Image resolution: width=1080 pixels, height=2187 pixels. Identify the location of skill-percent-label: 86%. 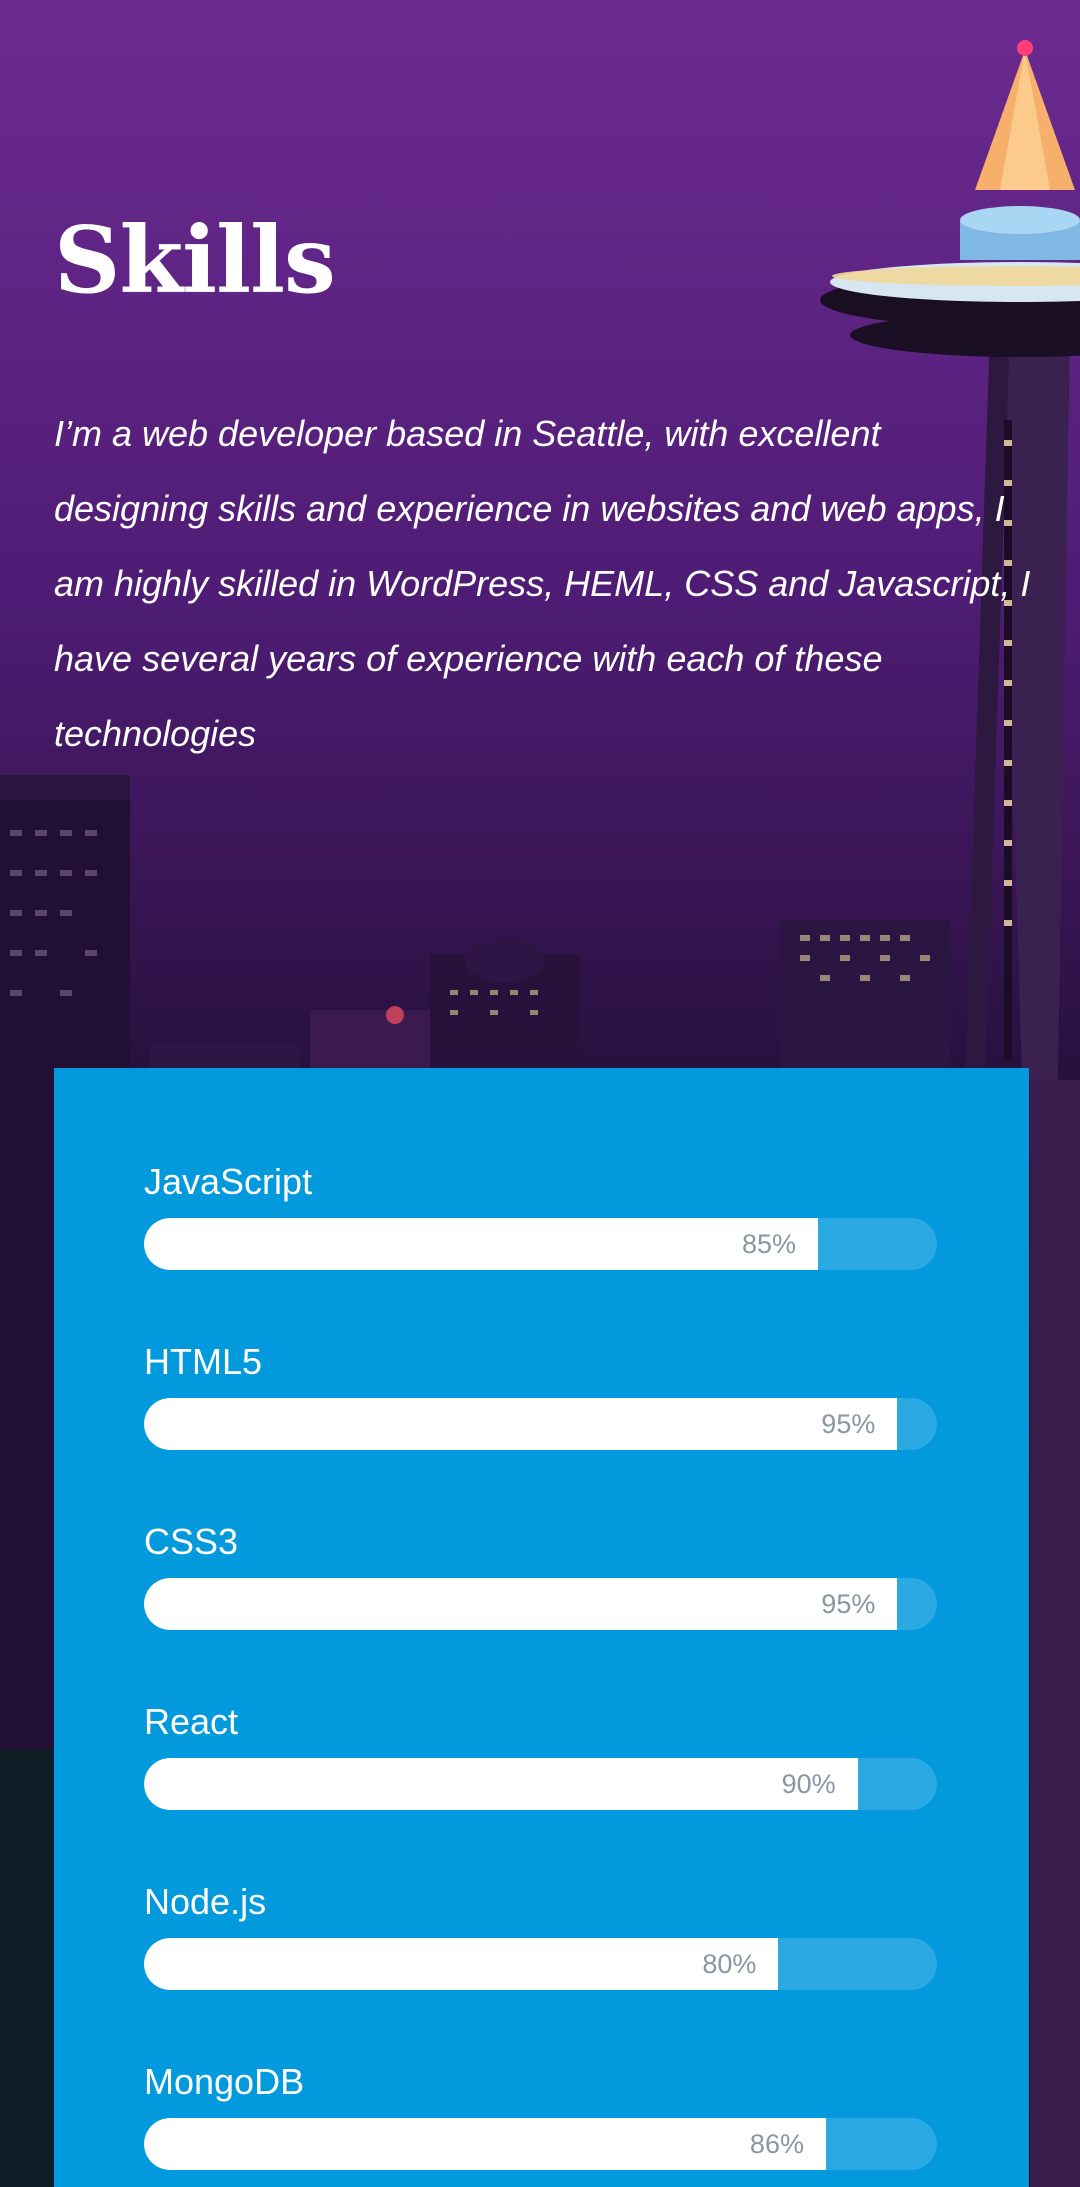
(776, 2144).